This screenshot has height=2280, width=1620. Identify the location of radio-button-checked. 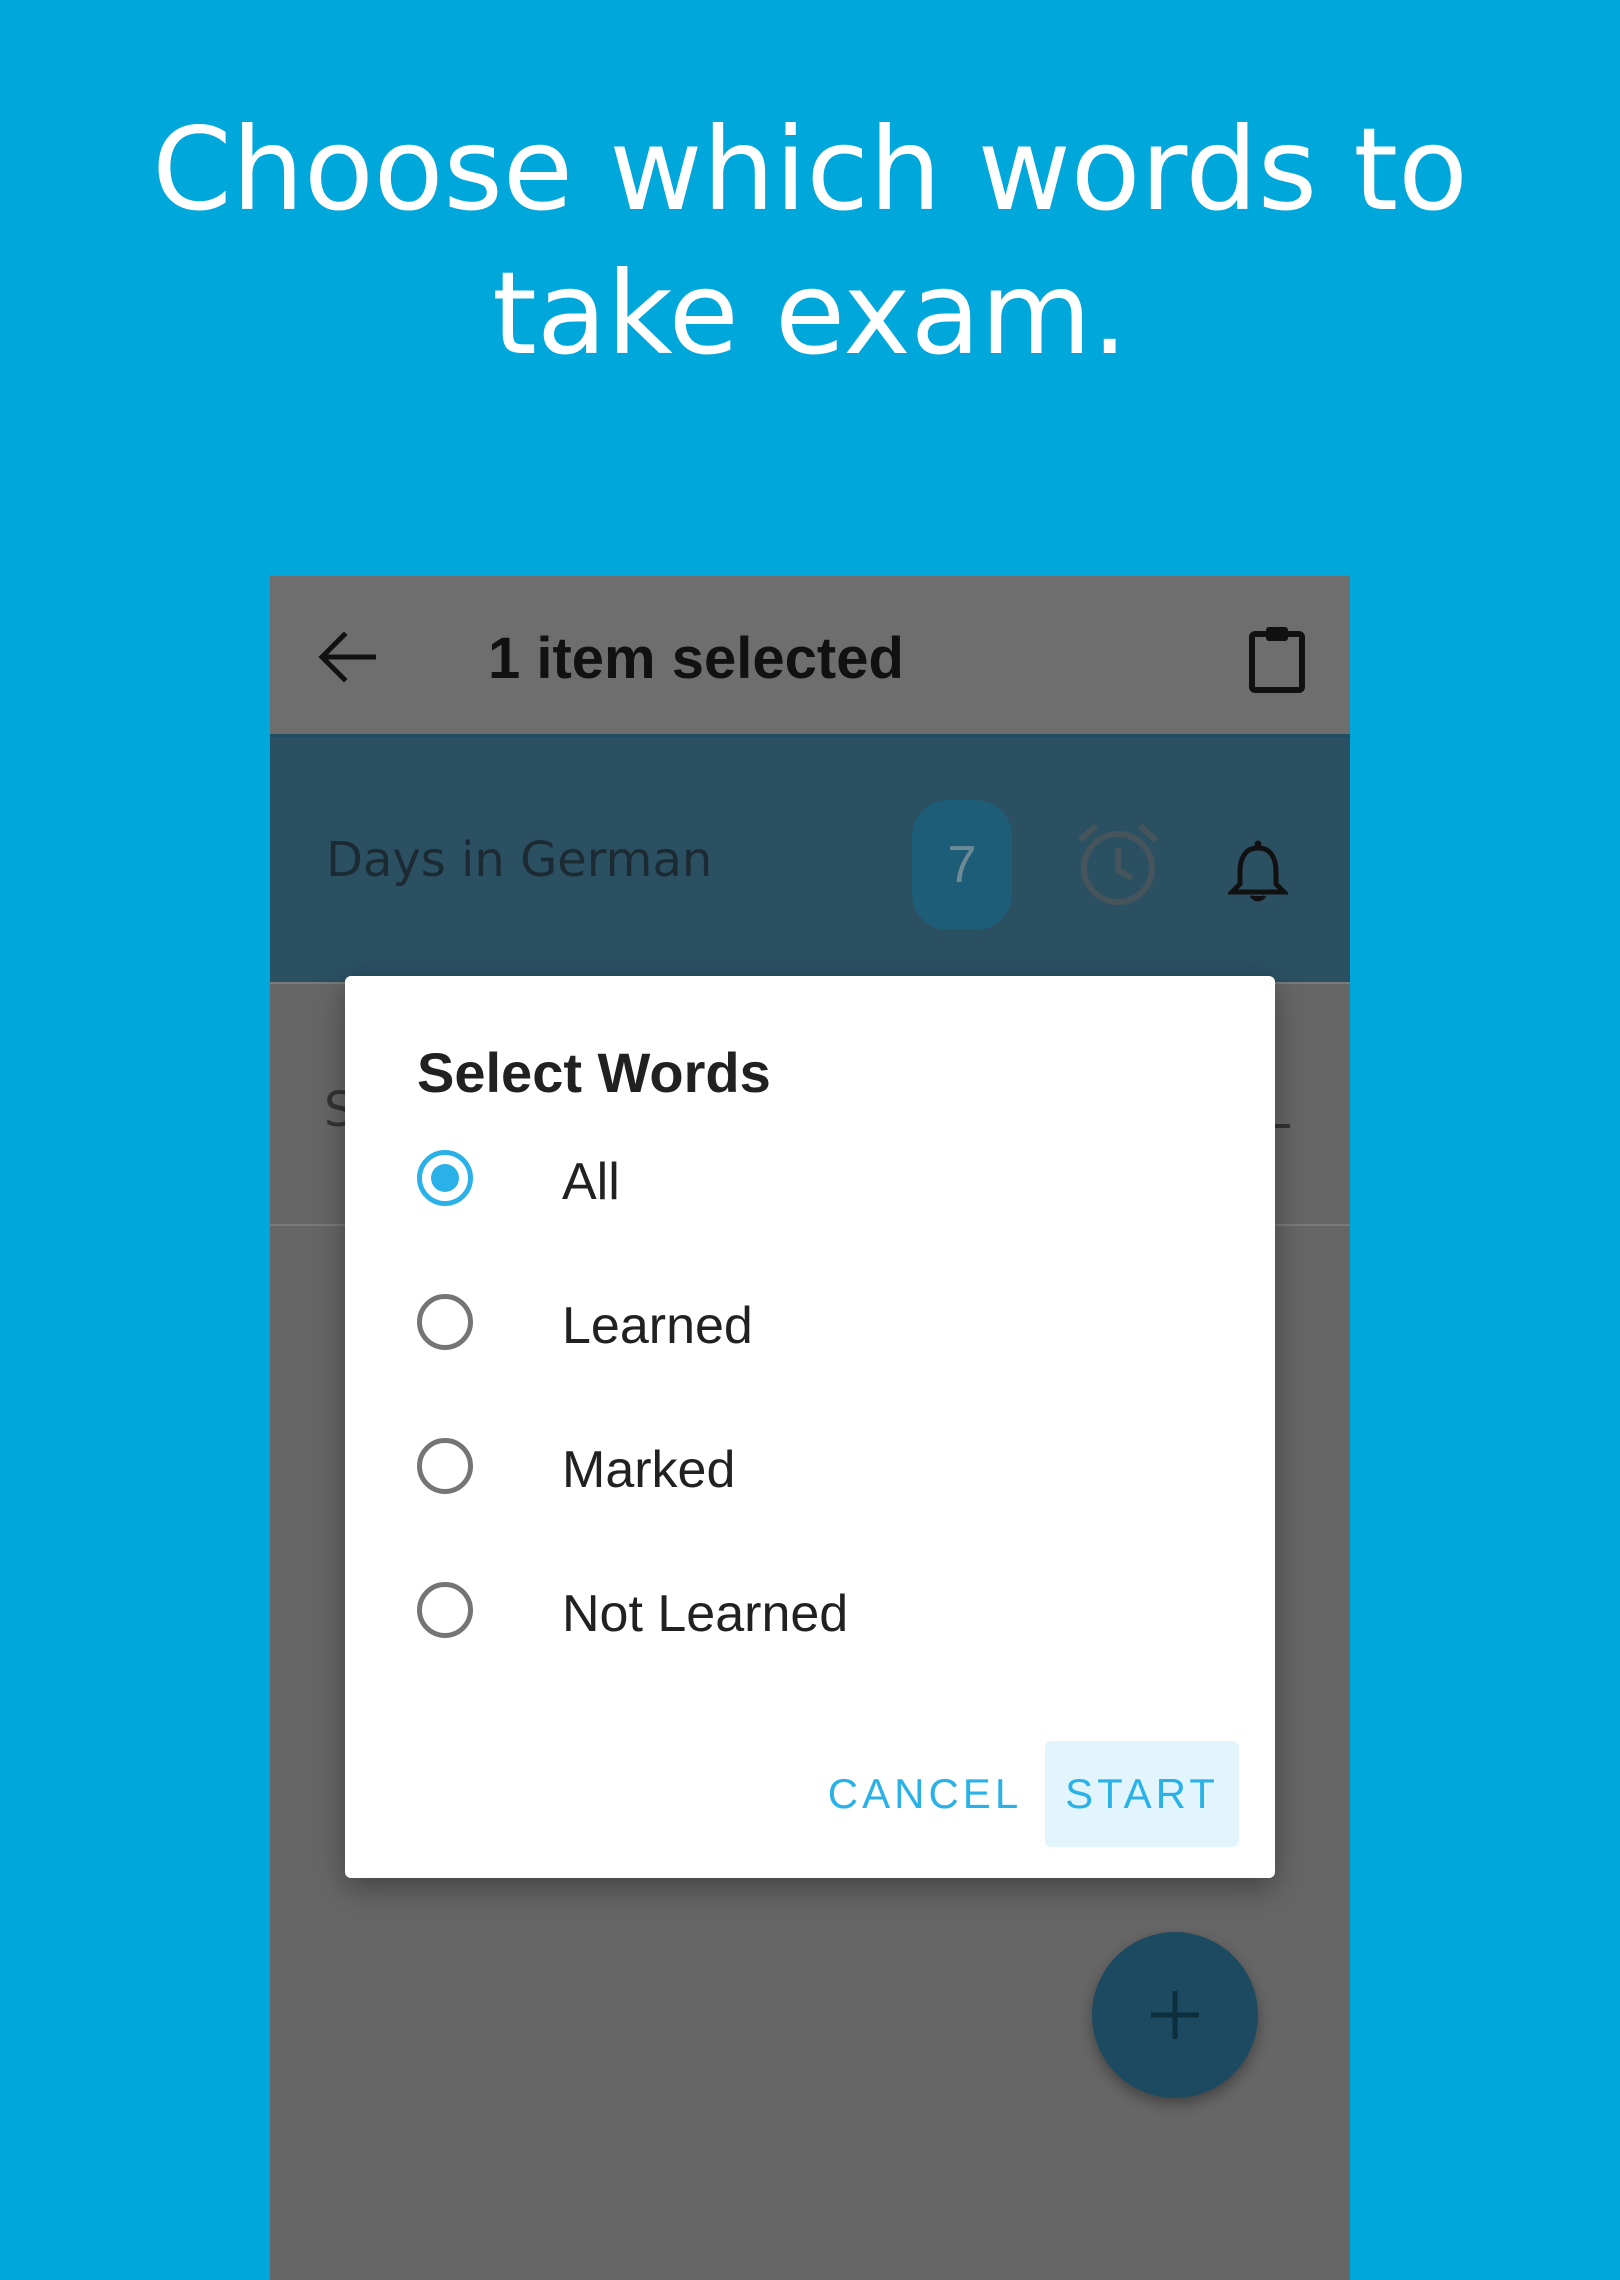
(445, 1178).